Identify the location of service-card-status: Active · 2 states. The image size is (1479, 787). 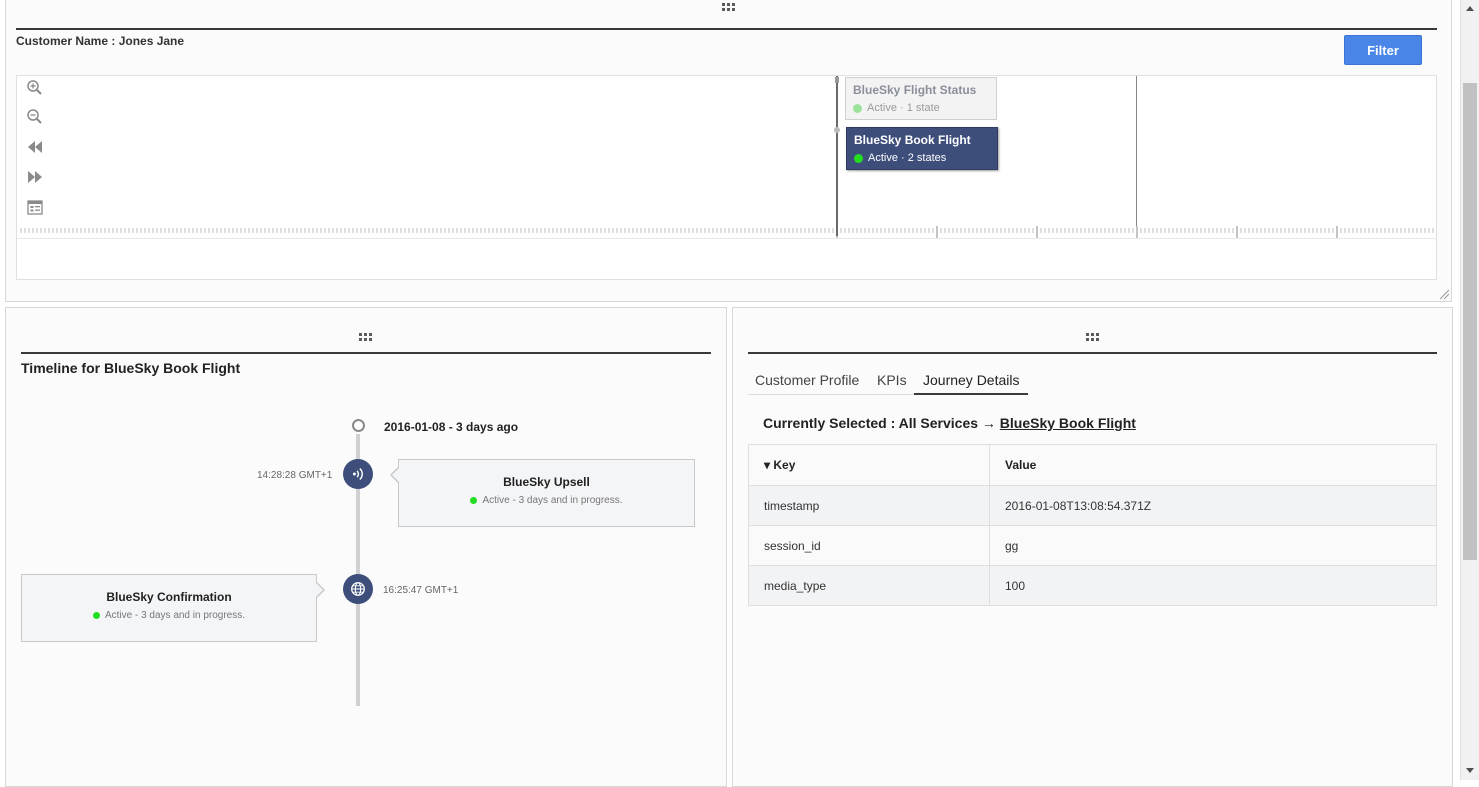
(922, 158).